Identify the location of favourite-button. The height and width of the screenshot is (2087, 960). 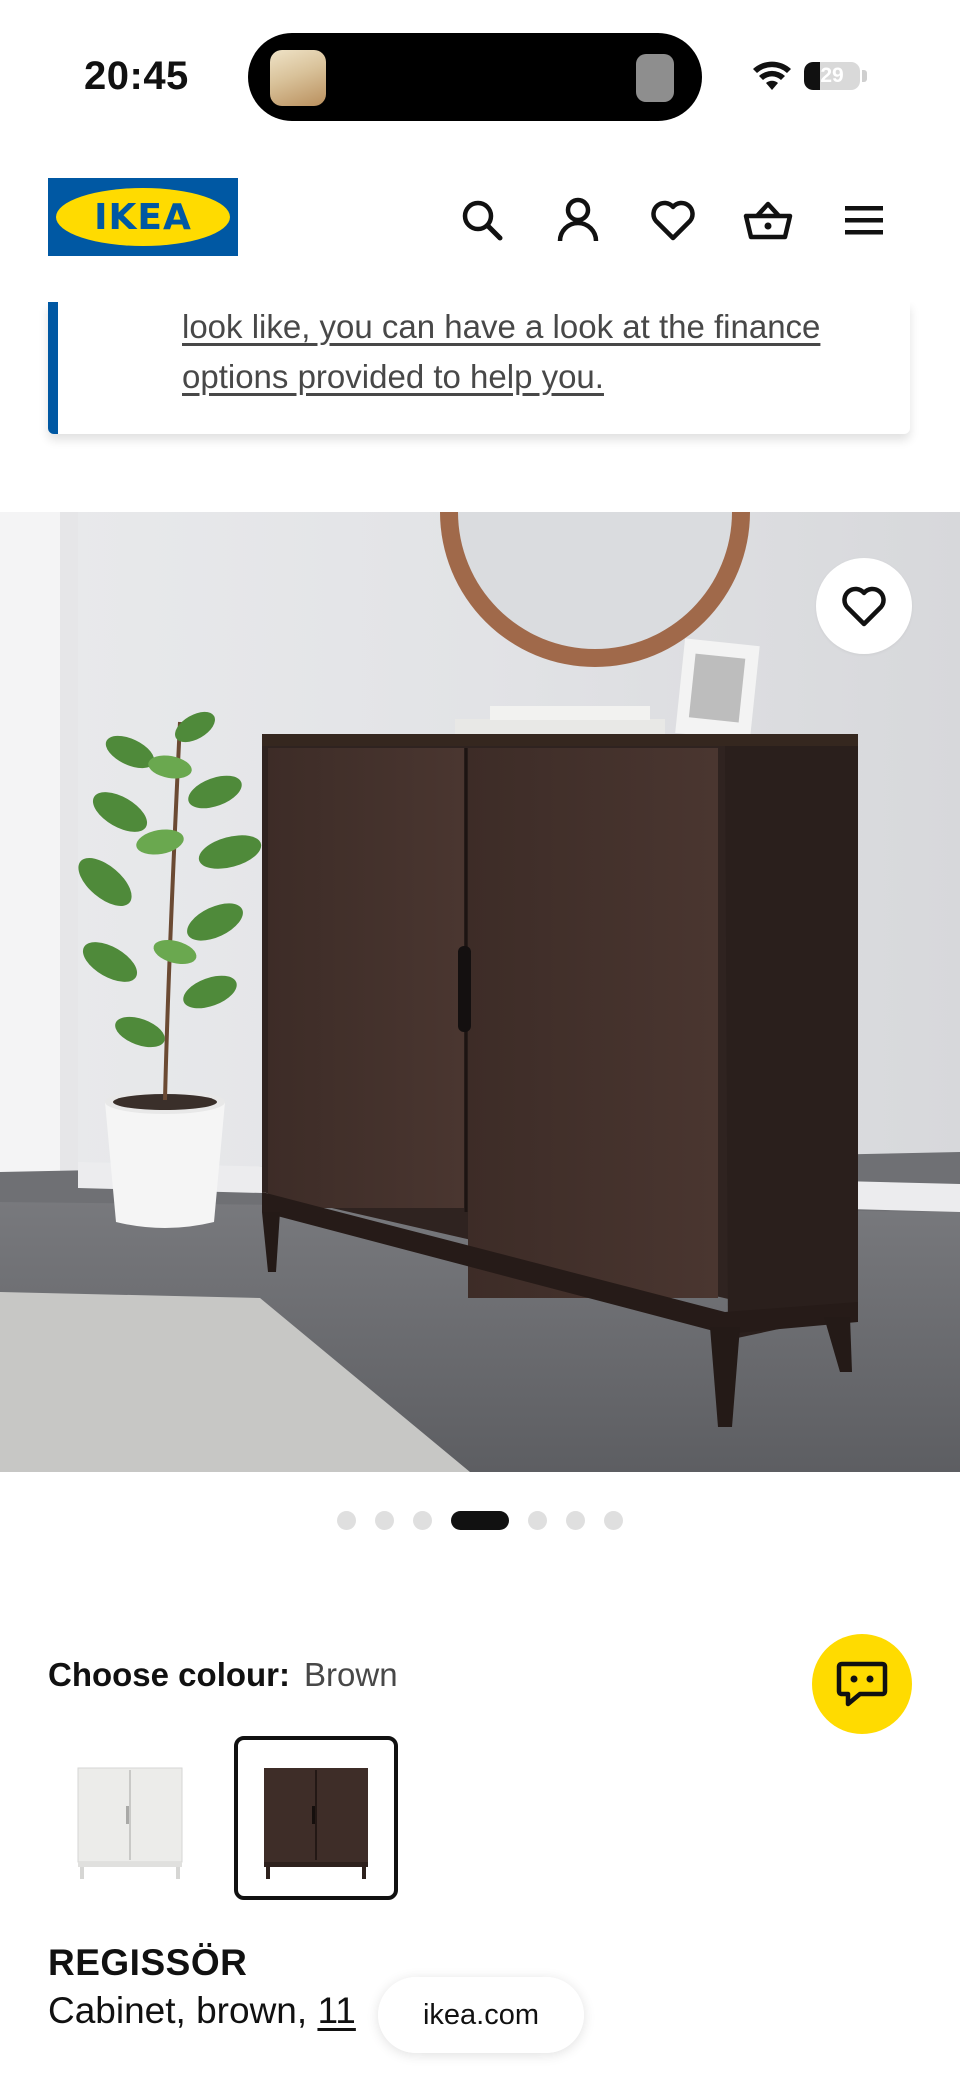
(864, 606).